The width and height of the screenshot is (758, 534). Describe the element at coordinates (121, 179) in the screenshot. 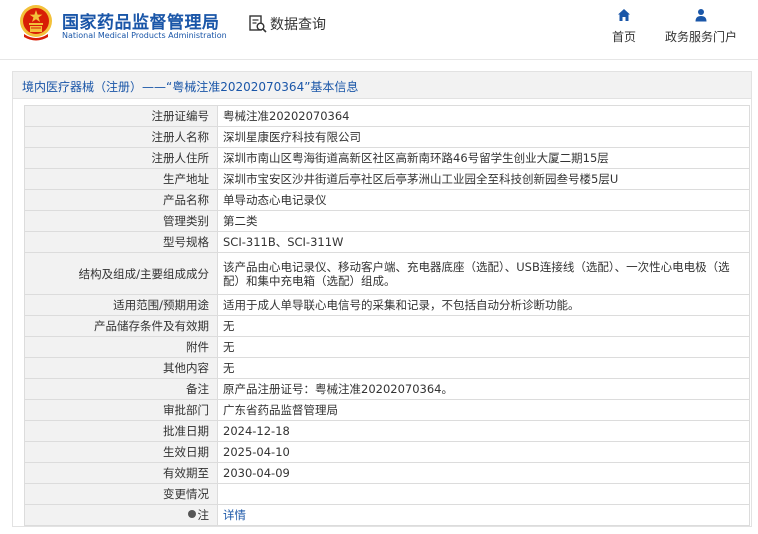

I see `field-label: 生产地址` at that location.